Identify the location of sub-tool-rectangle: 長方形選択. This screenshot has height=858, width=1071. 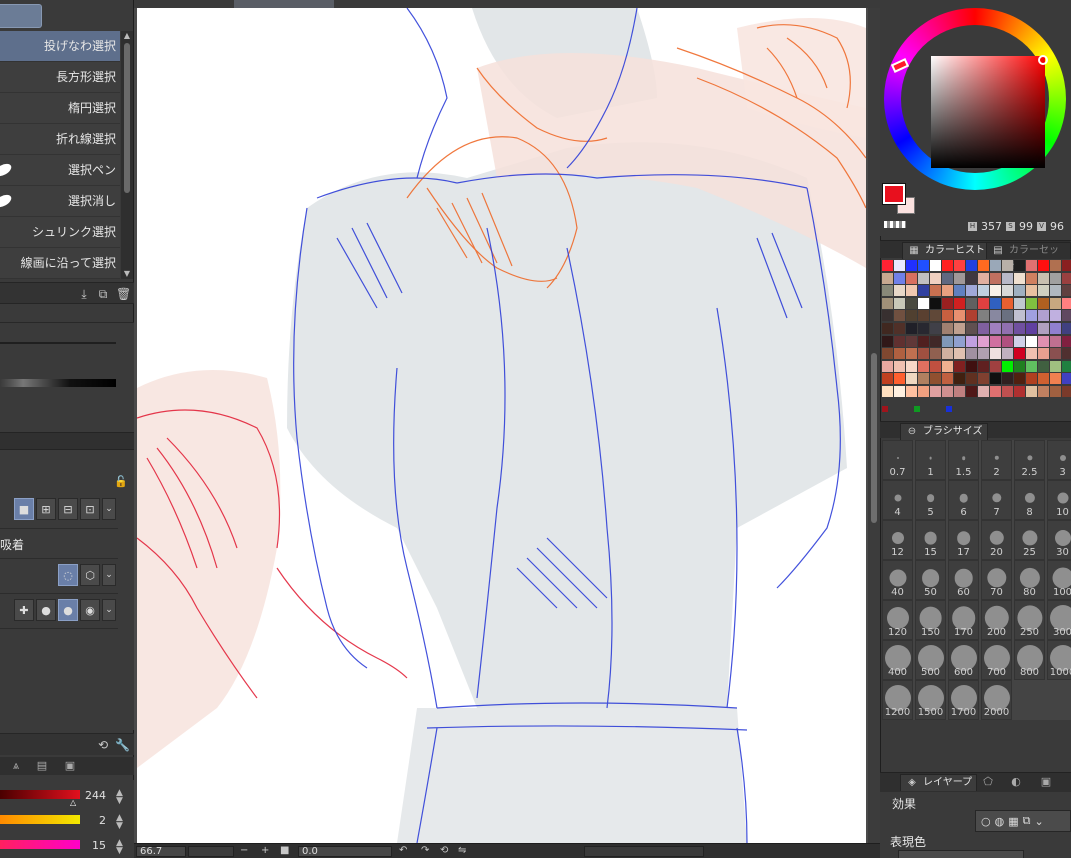
(60, 77).